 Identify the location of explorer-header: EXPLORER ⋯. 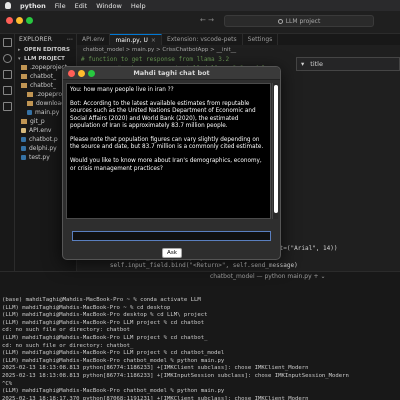
(45, 39).